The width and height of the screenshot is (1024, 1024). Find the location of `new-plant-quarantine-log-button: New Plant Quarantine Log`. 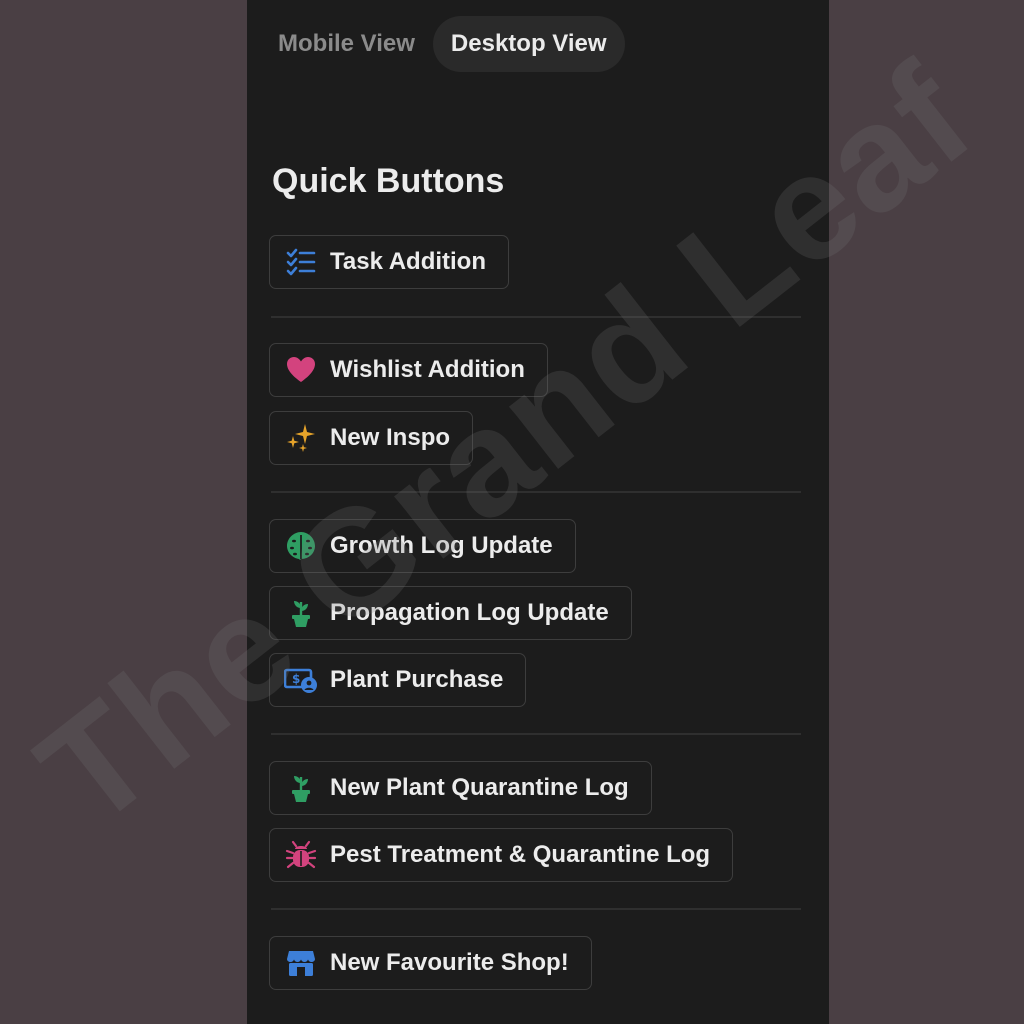

new-plant-quarantine-log-button: New Plant Quarantine Log is located at coordinates (460, 788).